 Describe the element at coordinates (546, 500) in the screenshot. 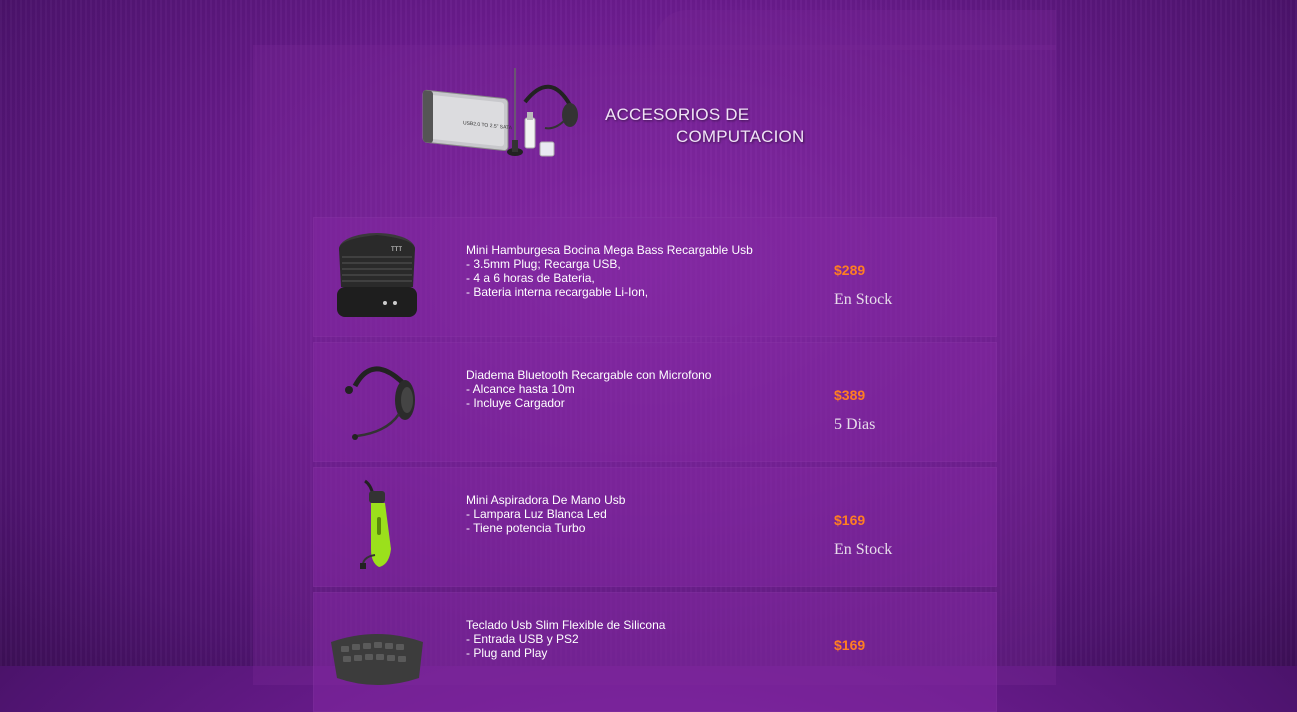

I see `product-name: Mini Aspiradora De Mano Usb` at that location.